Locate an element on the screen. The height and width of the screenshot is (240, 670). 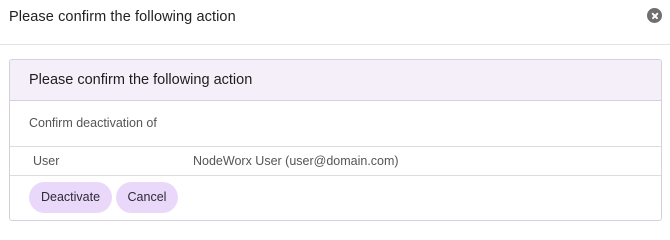
detail-row-user: User NodeWorx User (user@domain.com) is located at coordinates (335, 161).